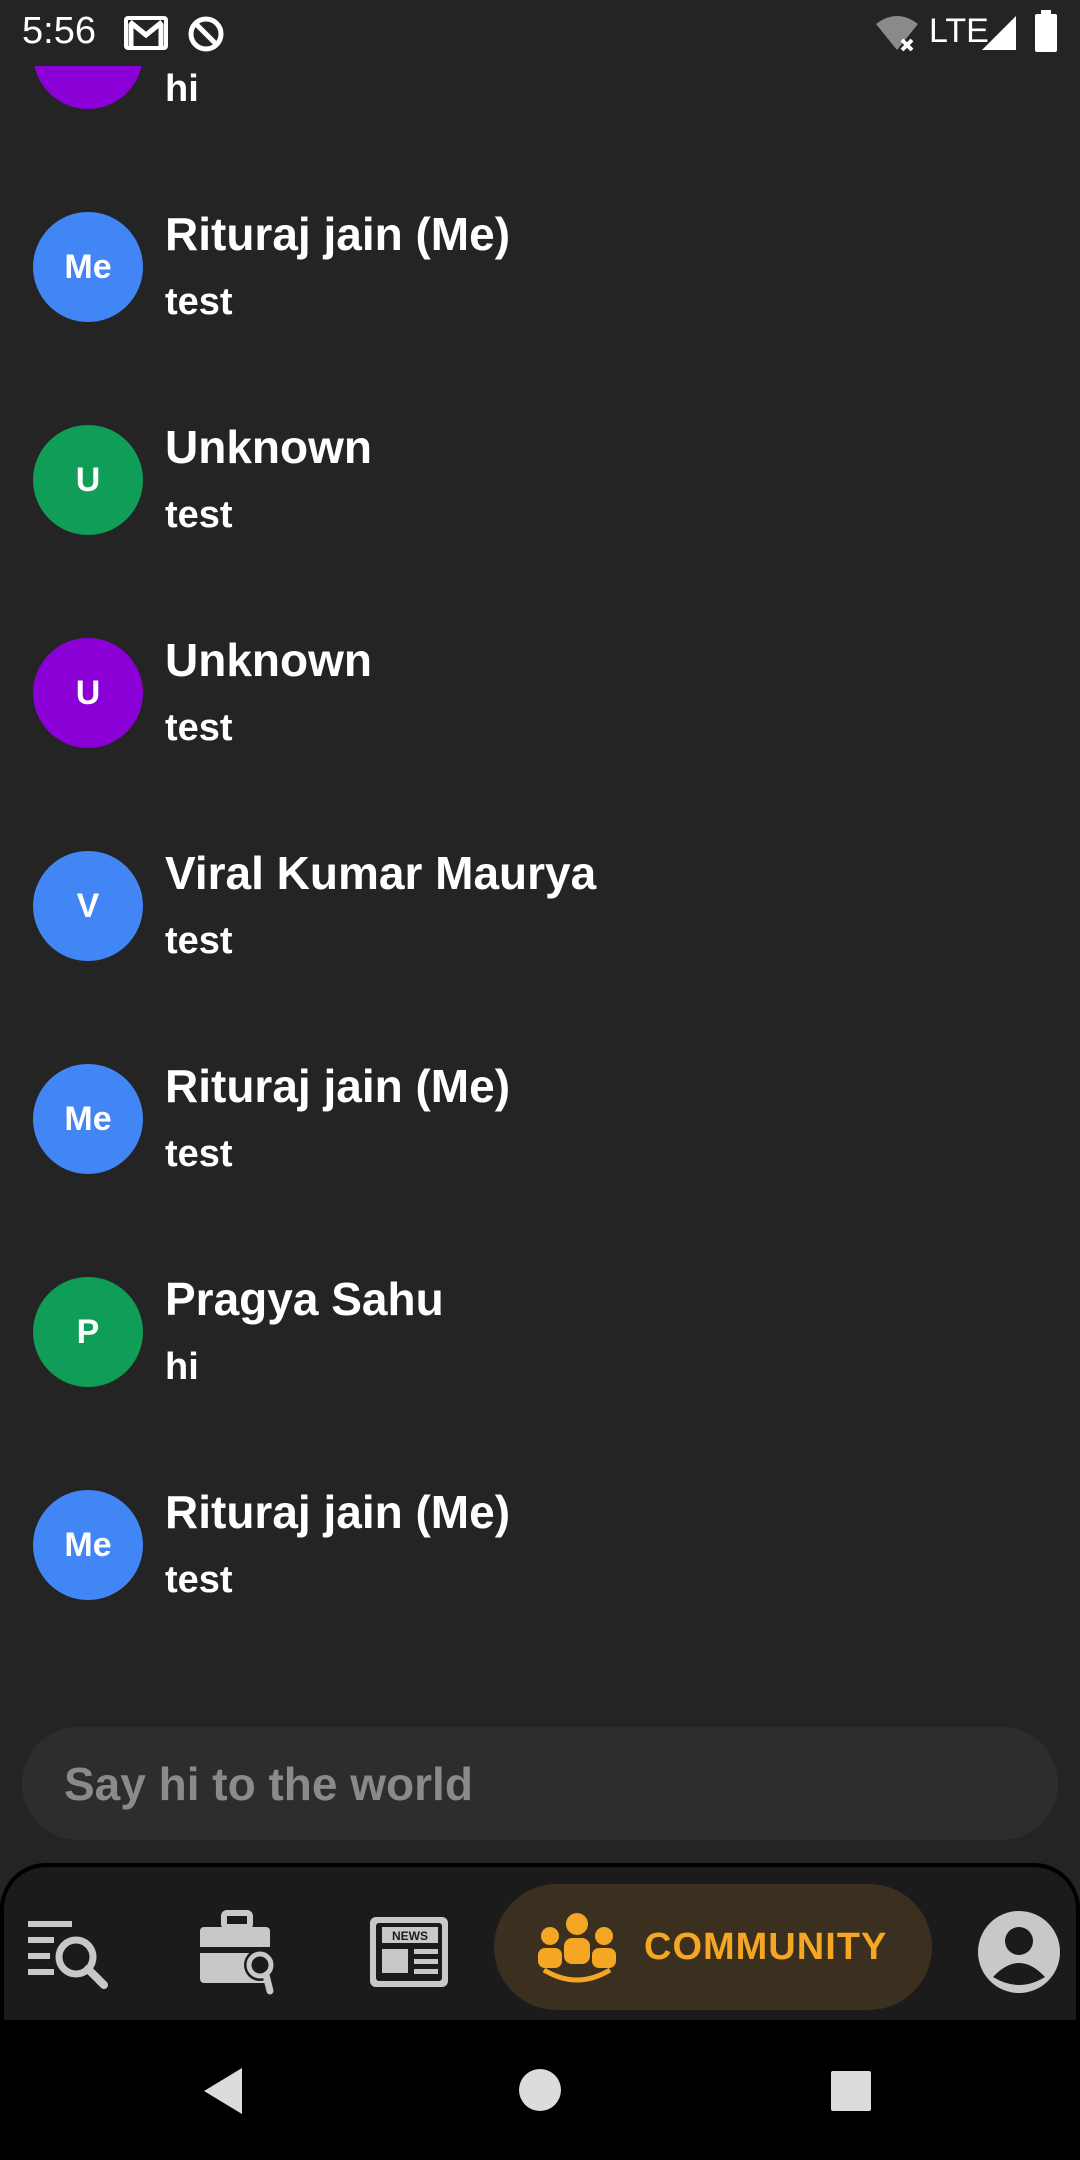 The width and height of the screenshot is (1080, 2160). I want to click on message-author: Viral Kumar Maurya, so click(381, 873).